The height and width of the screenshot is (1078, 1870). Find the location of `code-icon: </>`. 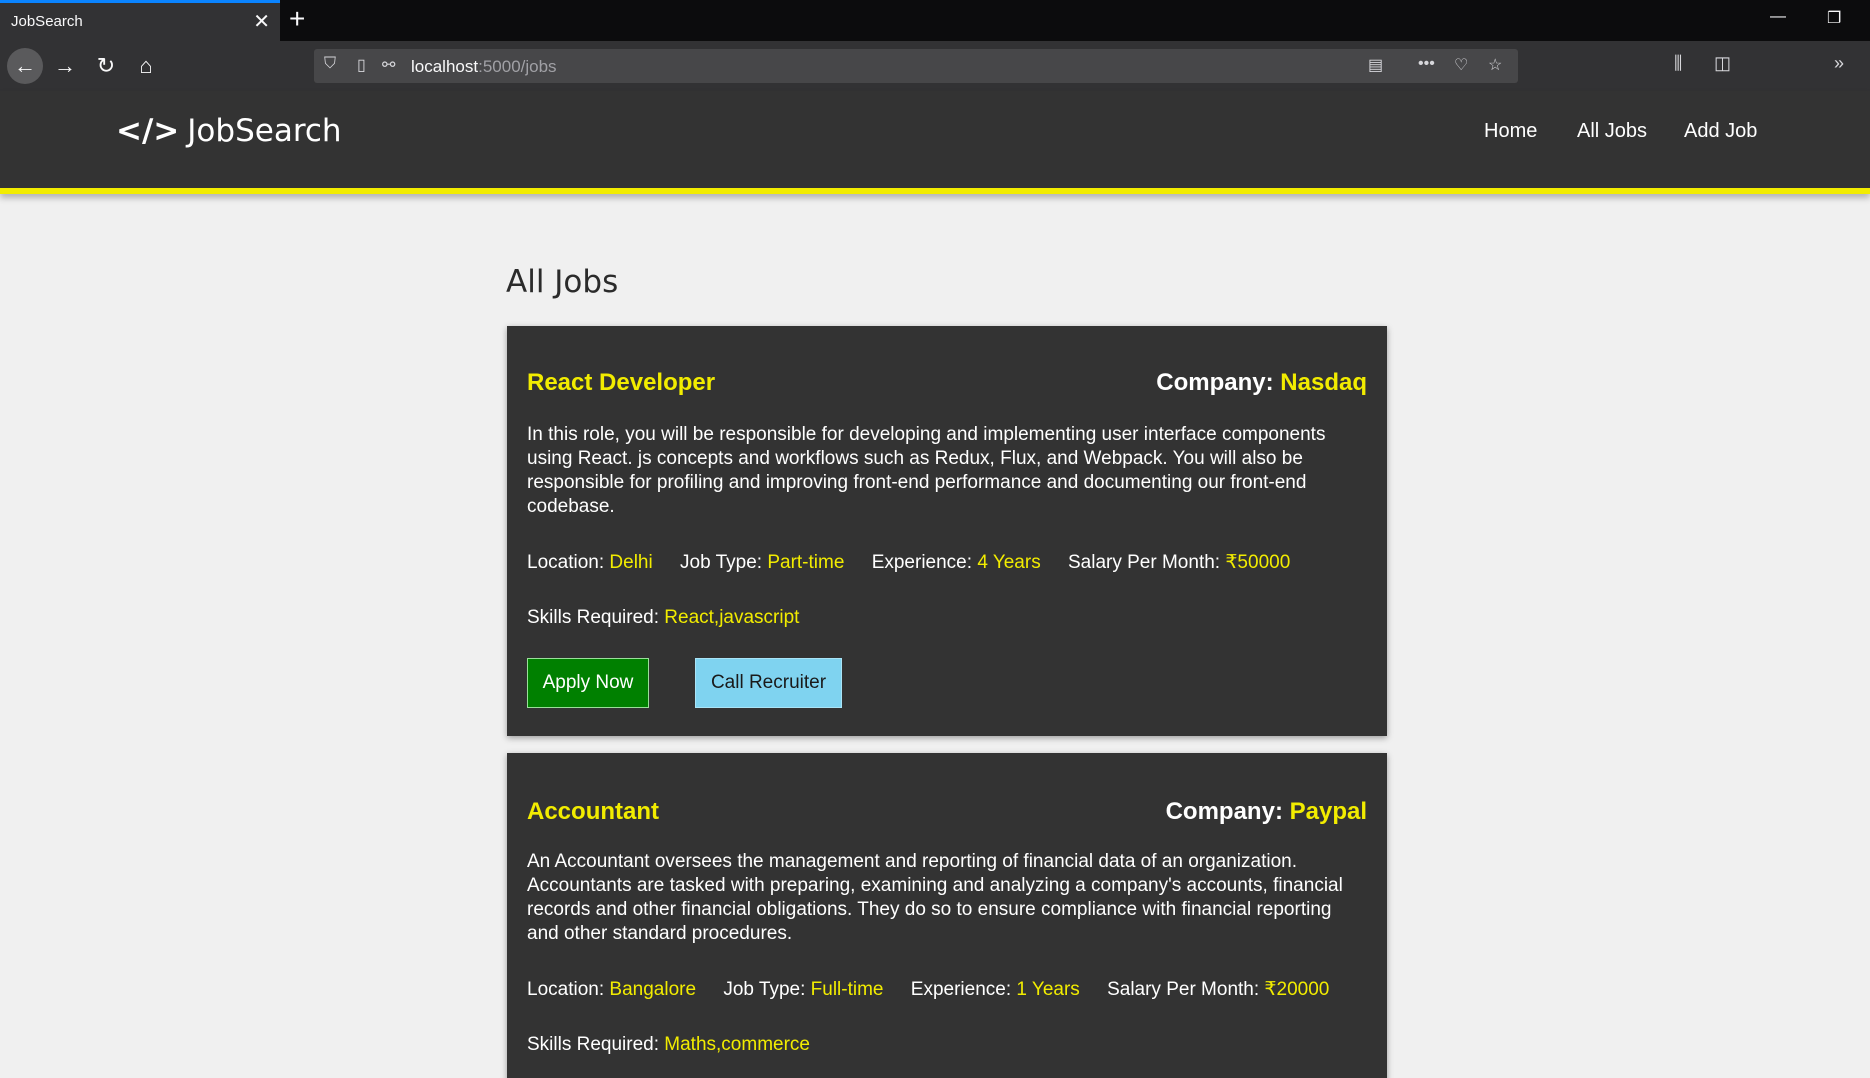

code-icon: </> is located at coordinates (148, 131).